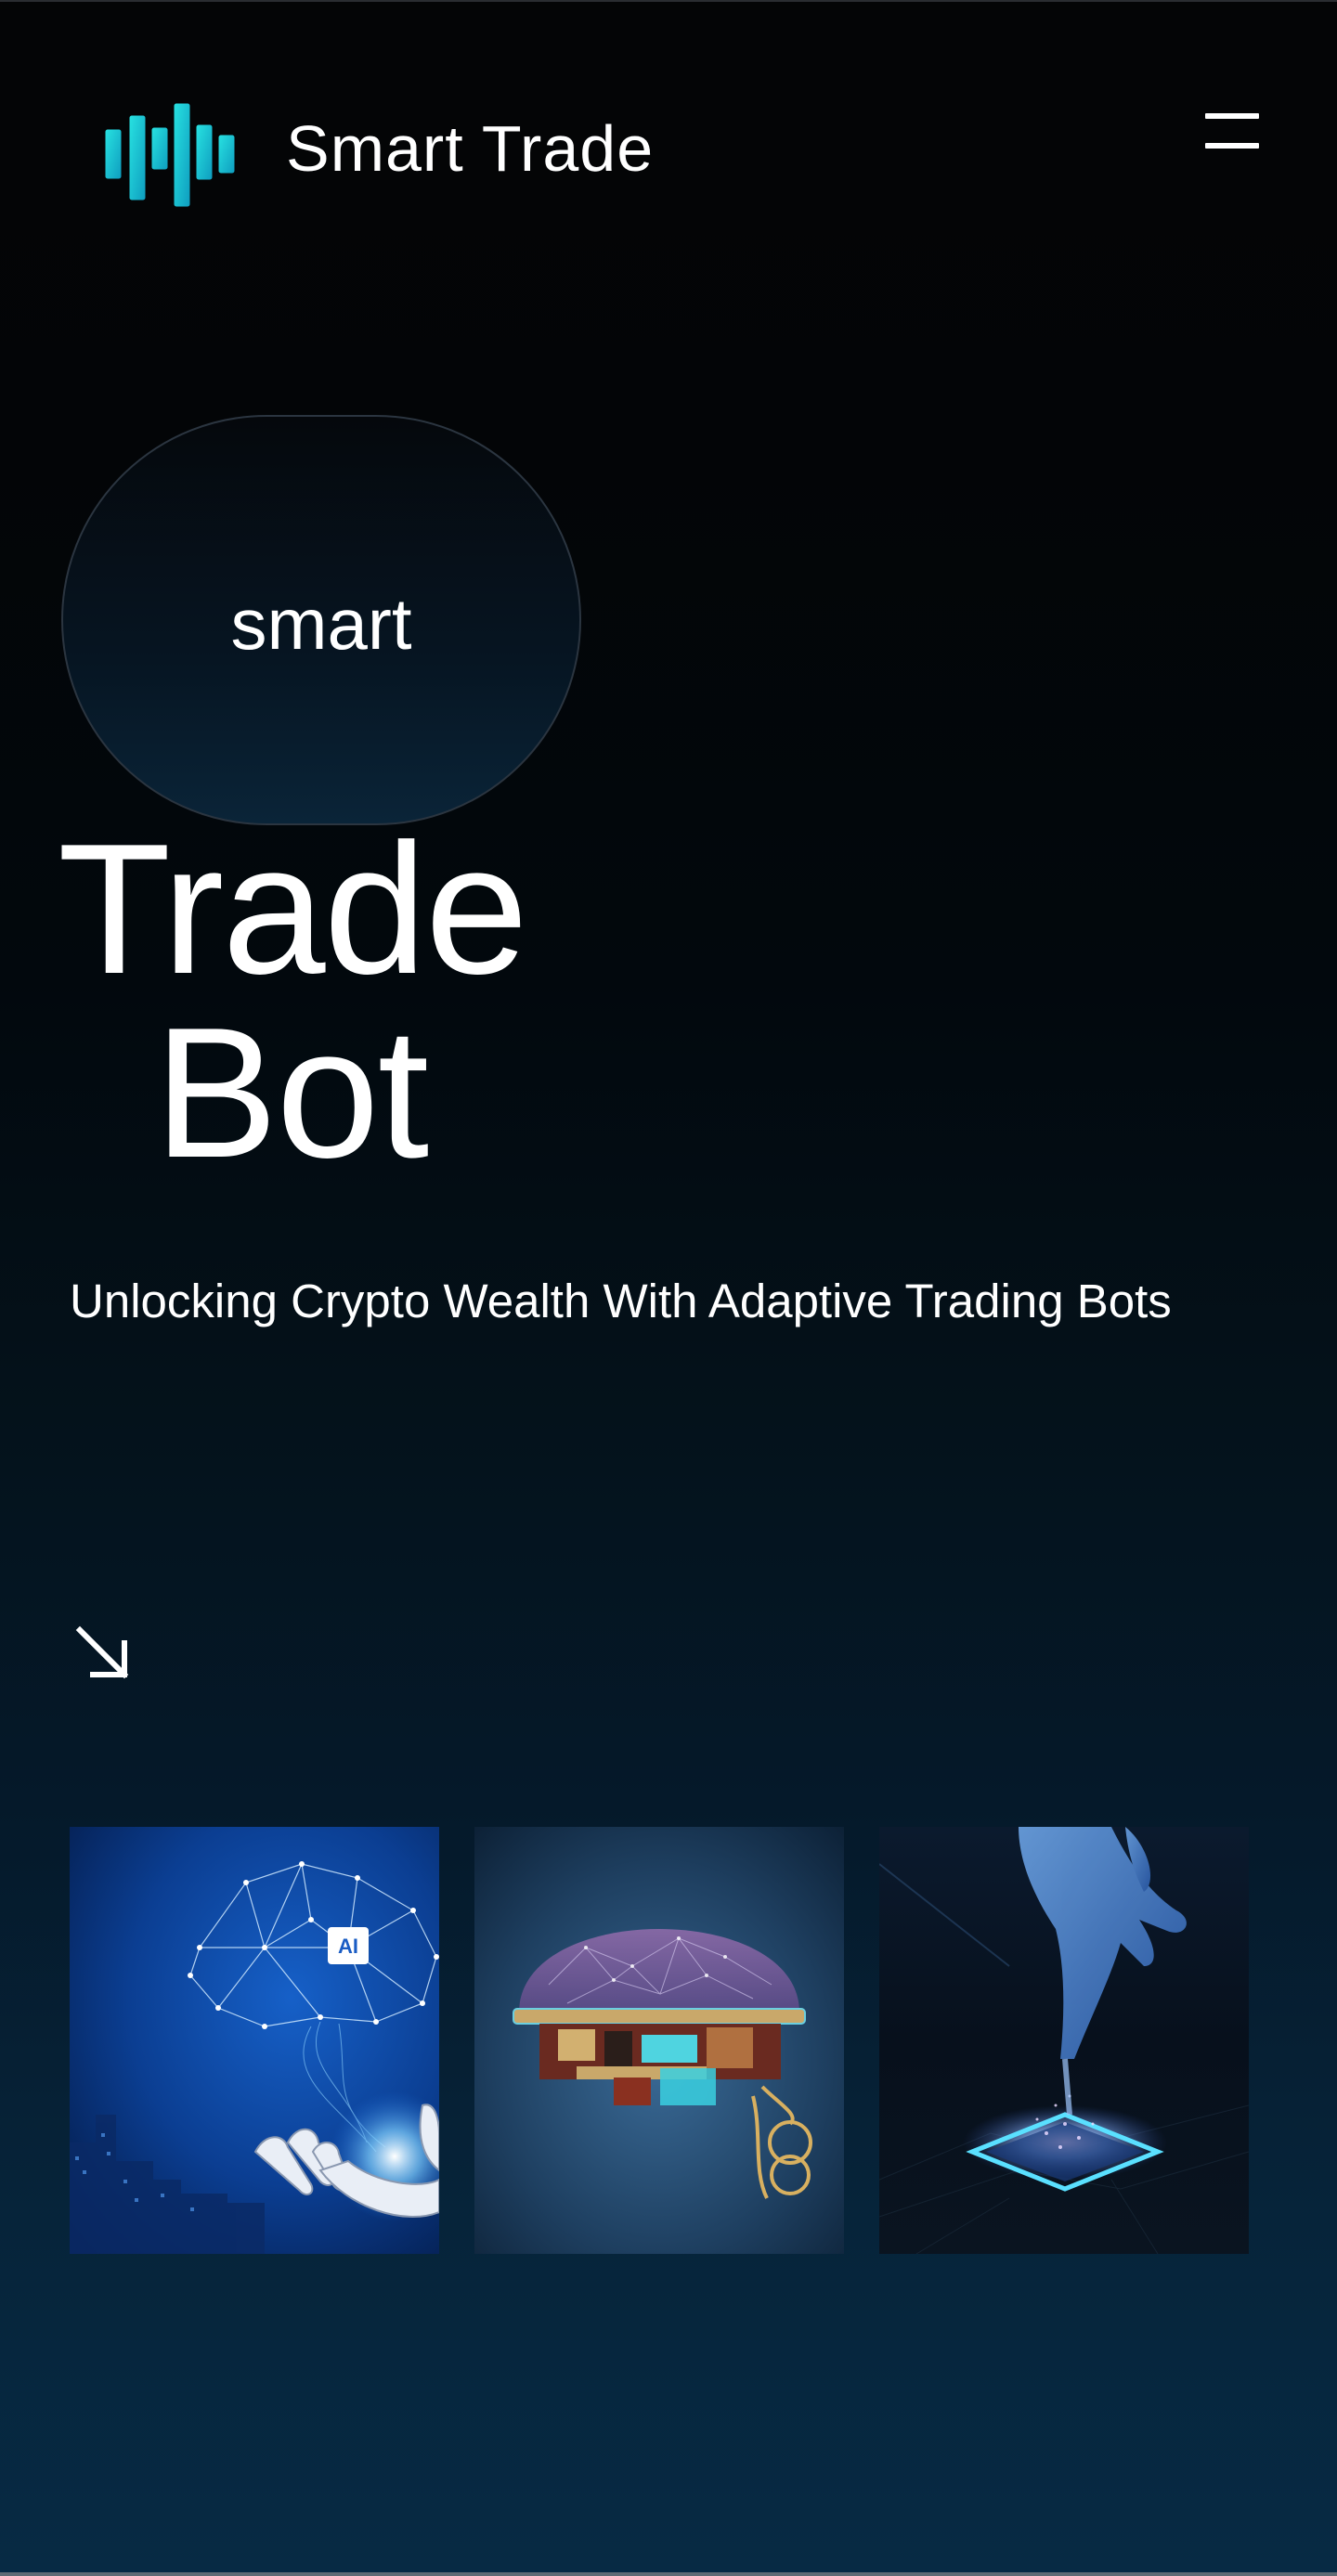  What do you see at coordinates (321, 624) in the screenshot?
I see `pill-text: smart` at bounding box center [321, 624].